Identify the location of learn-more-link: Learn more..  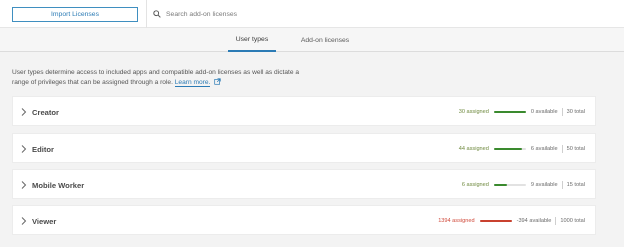
(192, 82).